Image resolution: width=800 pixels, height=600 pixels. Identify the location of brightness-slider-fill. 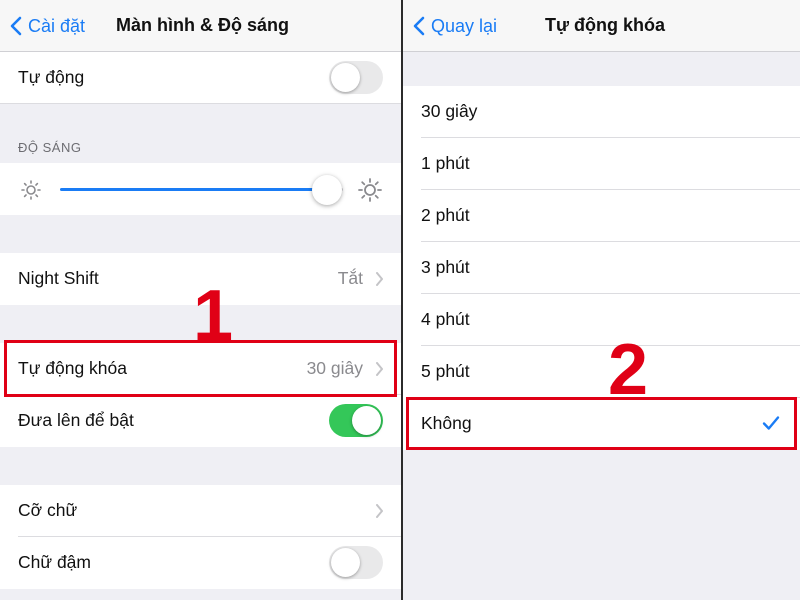
(194, 189).